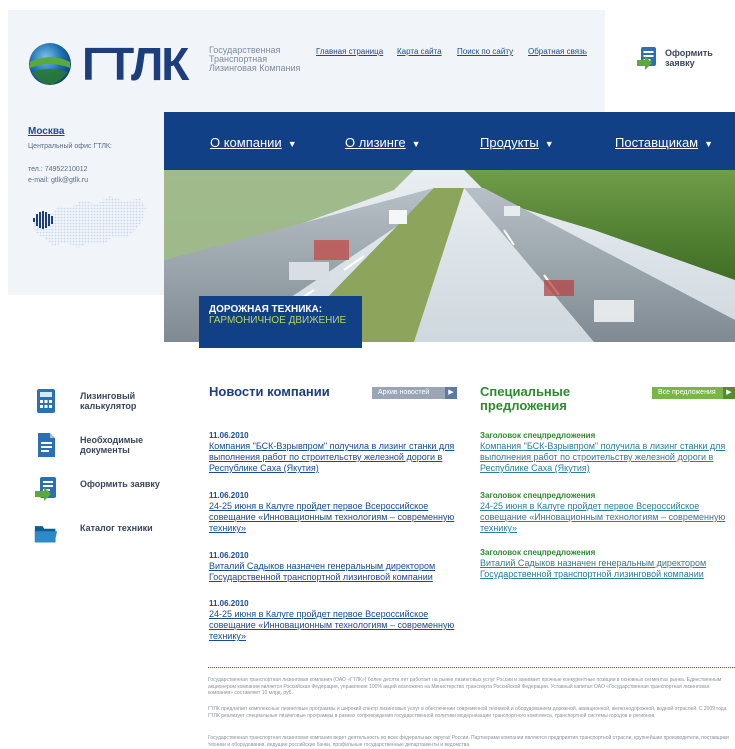 Image resolution: width=735 pixels, height=749 pixels. Describe the element at coordinates (246, 142) in the screenshot. I see `nav-about-company-label: О компании` at that location.